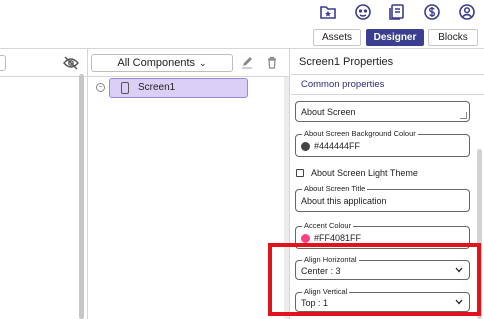 The height and width of the screenshot is (319, 484). I want to click on accent-colour-value: #FF4081FF, so click(338, 238).